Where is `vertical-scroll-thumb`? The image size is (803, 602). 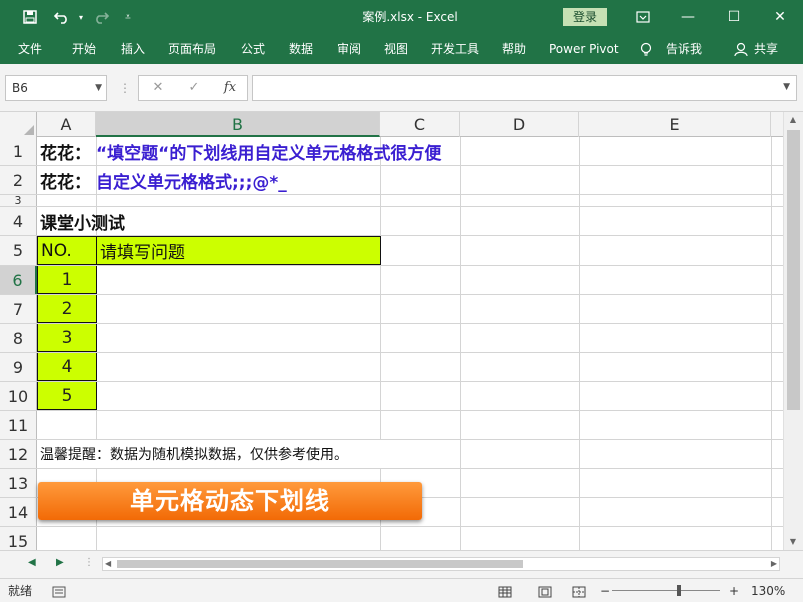
vertical-scroll-thumb is located at coordinates (793, 270).